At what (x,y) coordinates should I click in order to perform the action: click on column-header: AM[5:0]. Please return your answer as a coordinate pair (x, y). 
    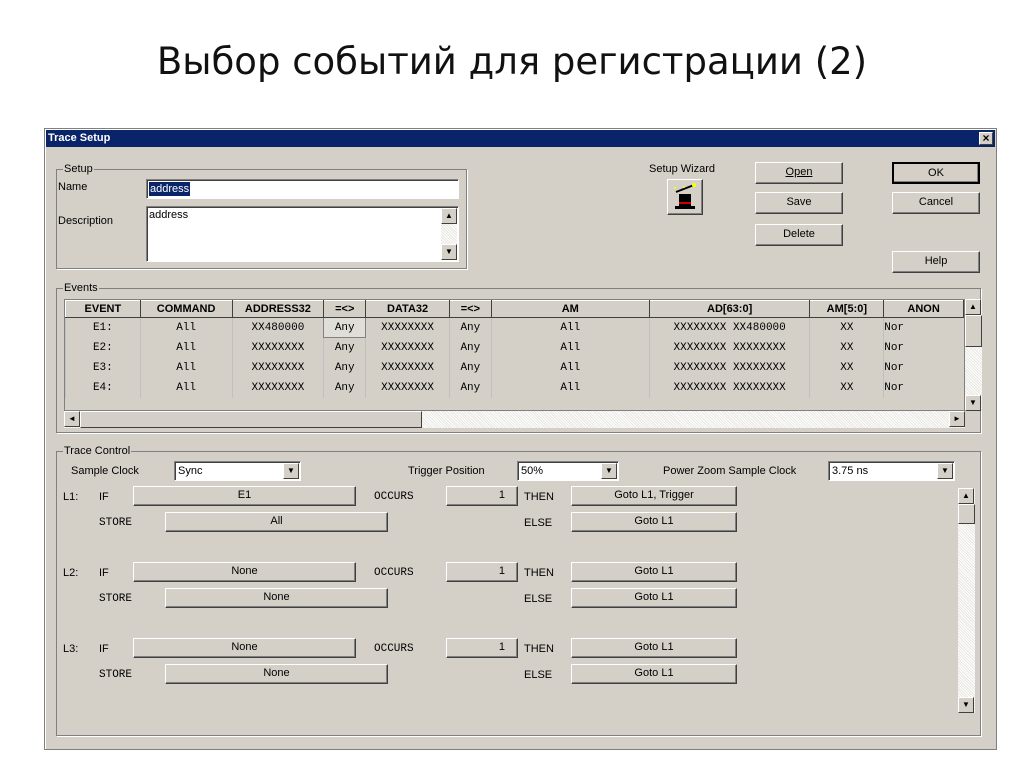
    Looking at the image, I should click on (847, 309).